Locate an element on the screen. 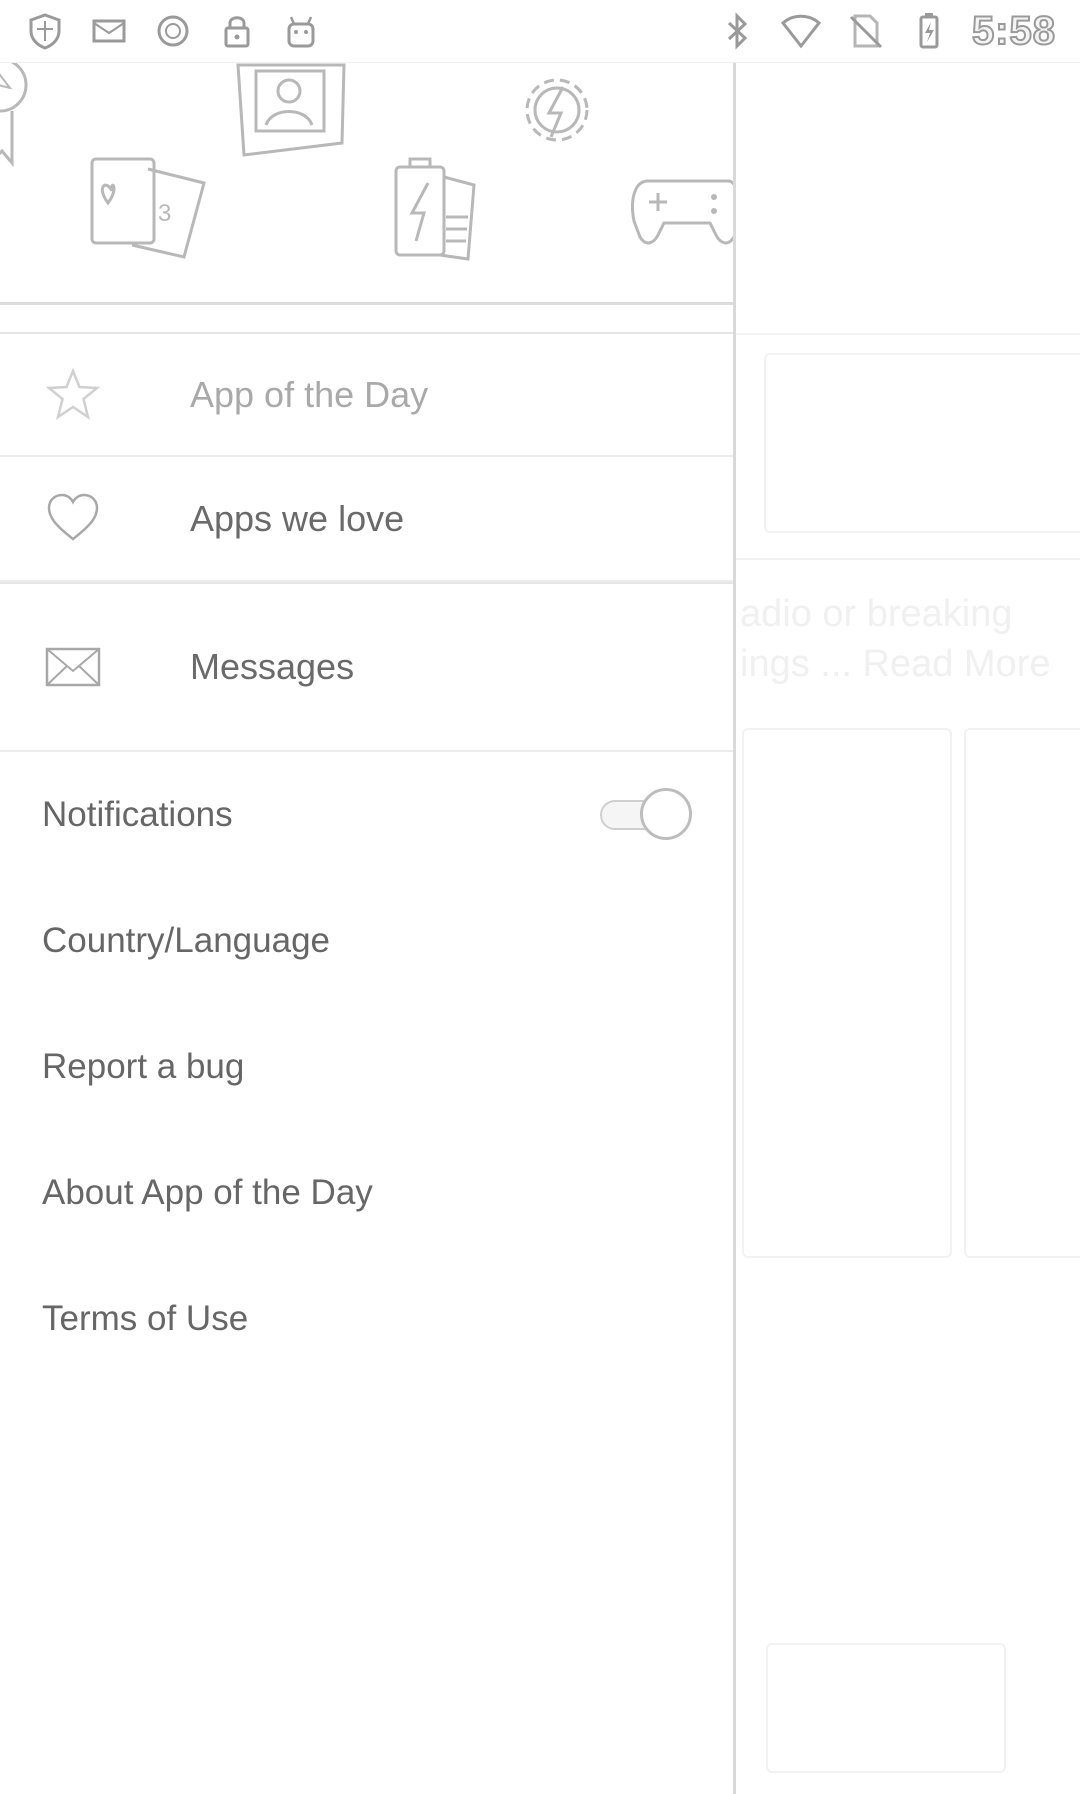 This screenshot has height=1794, width=1080. status-bar-notifications is located at coordinates (173, 31).